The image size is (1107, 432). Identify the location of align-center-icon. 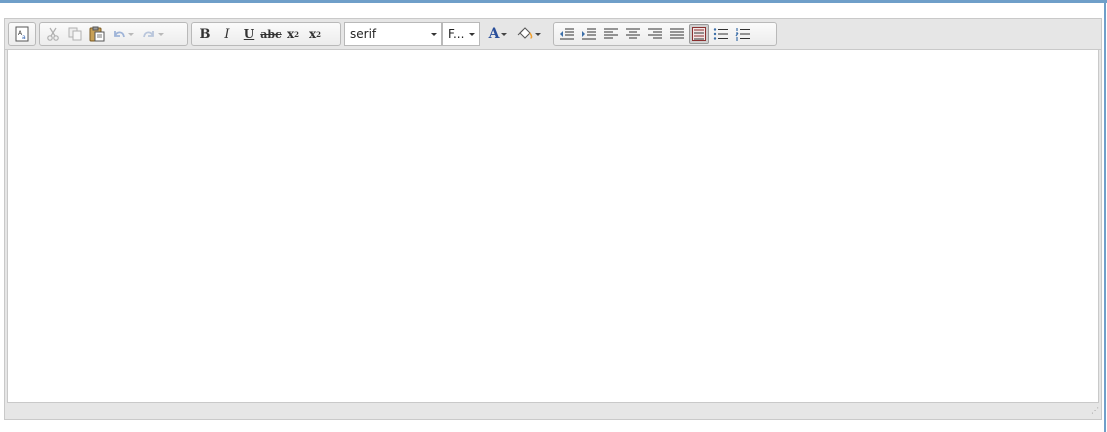
(633, 34).